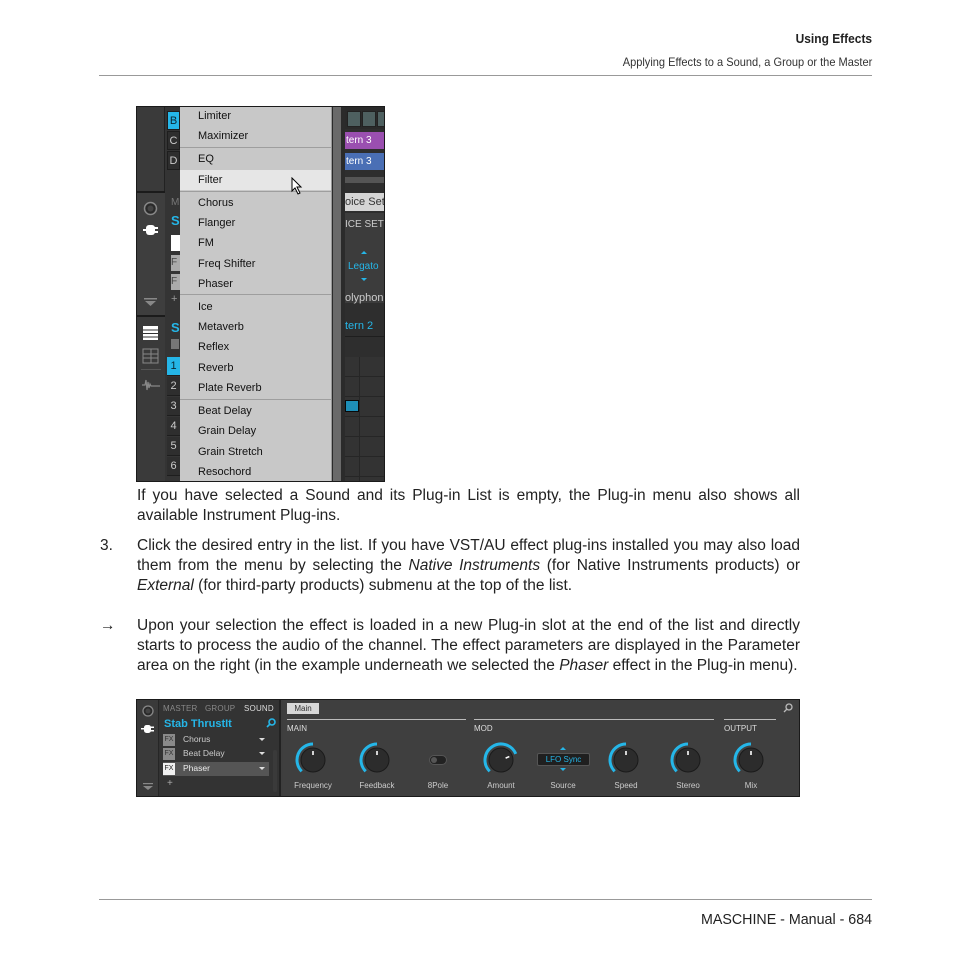  Describe the element at coordinates (483, 728) in the screenshot. I see `group-label-mod: MOD` at that location.